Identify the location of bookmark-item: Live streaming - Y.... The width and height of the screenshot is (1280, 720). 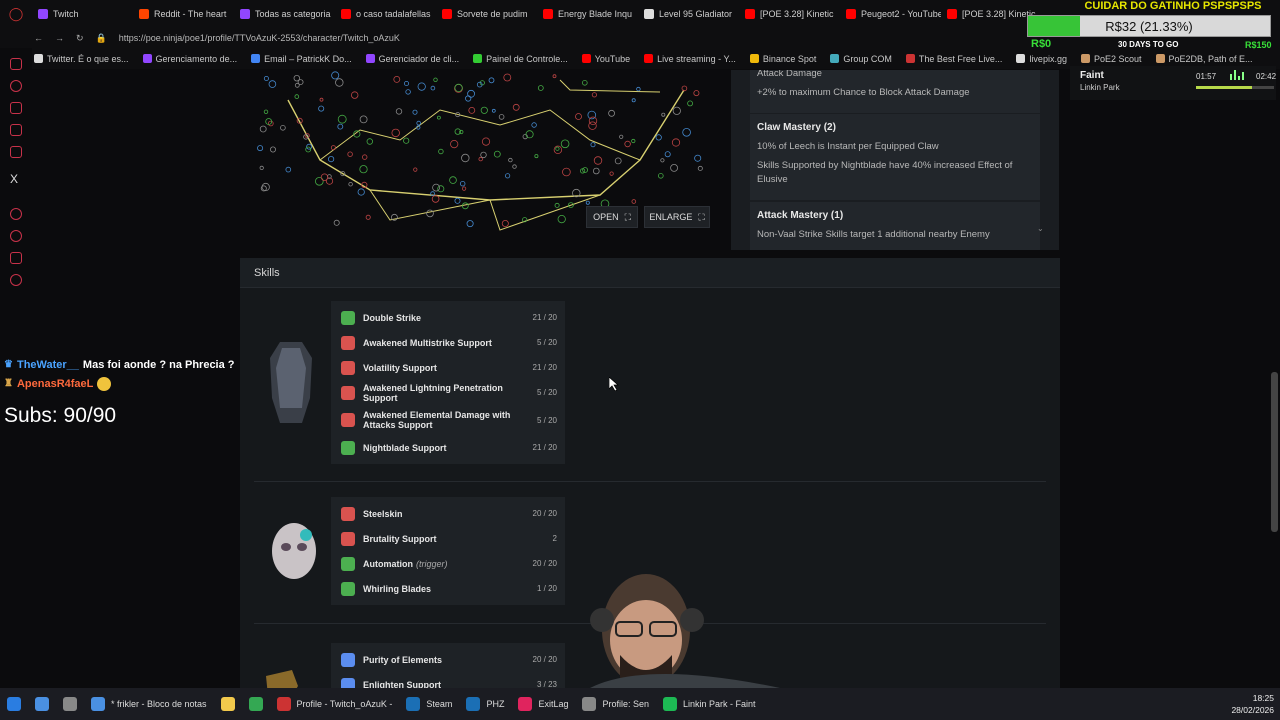
(690, 59).